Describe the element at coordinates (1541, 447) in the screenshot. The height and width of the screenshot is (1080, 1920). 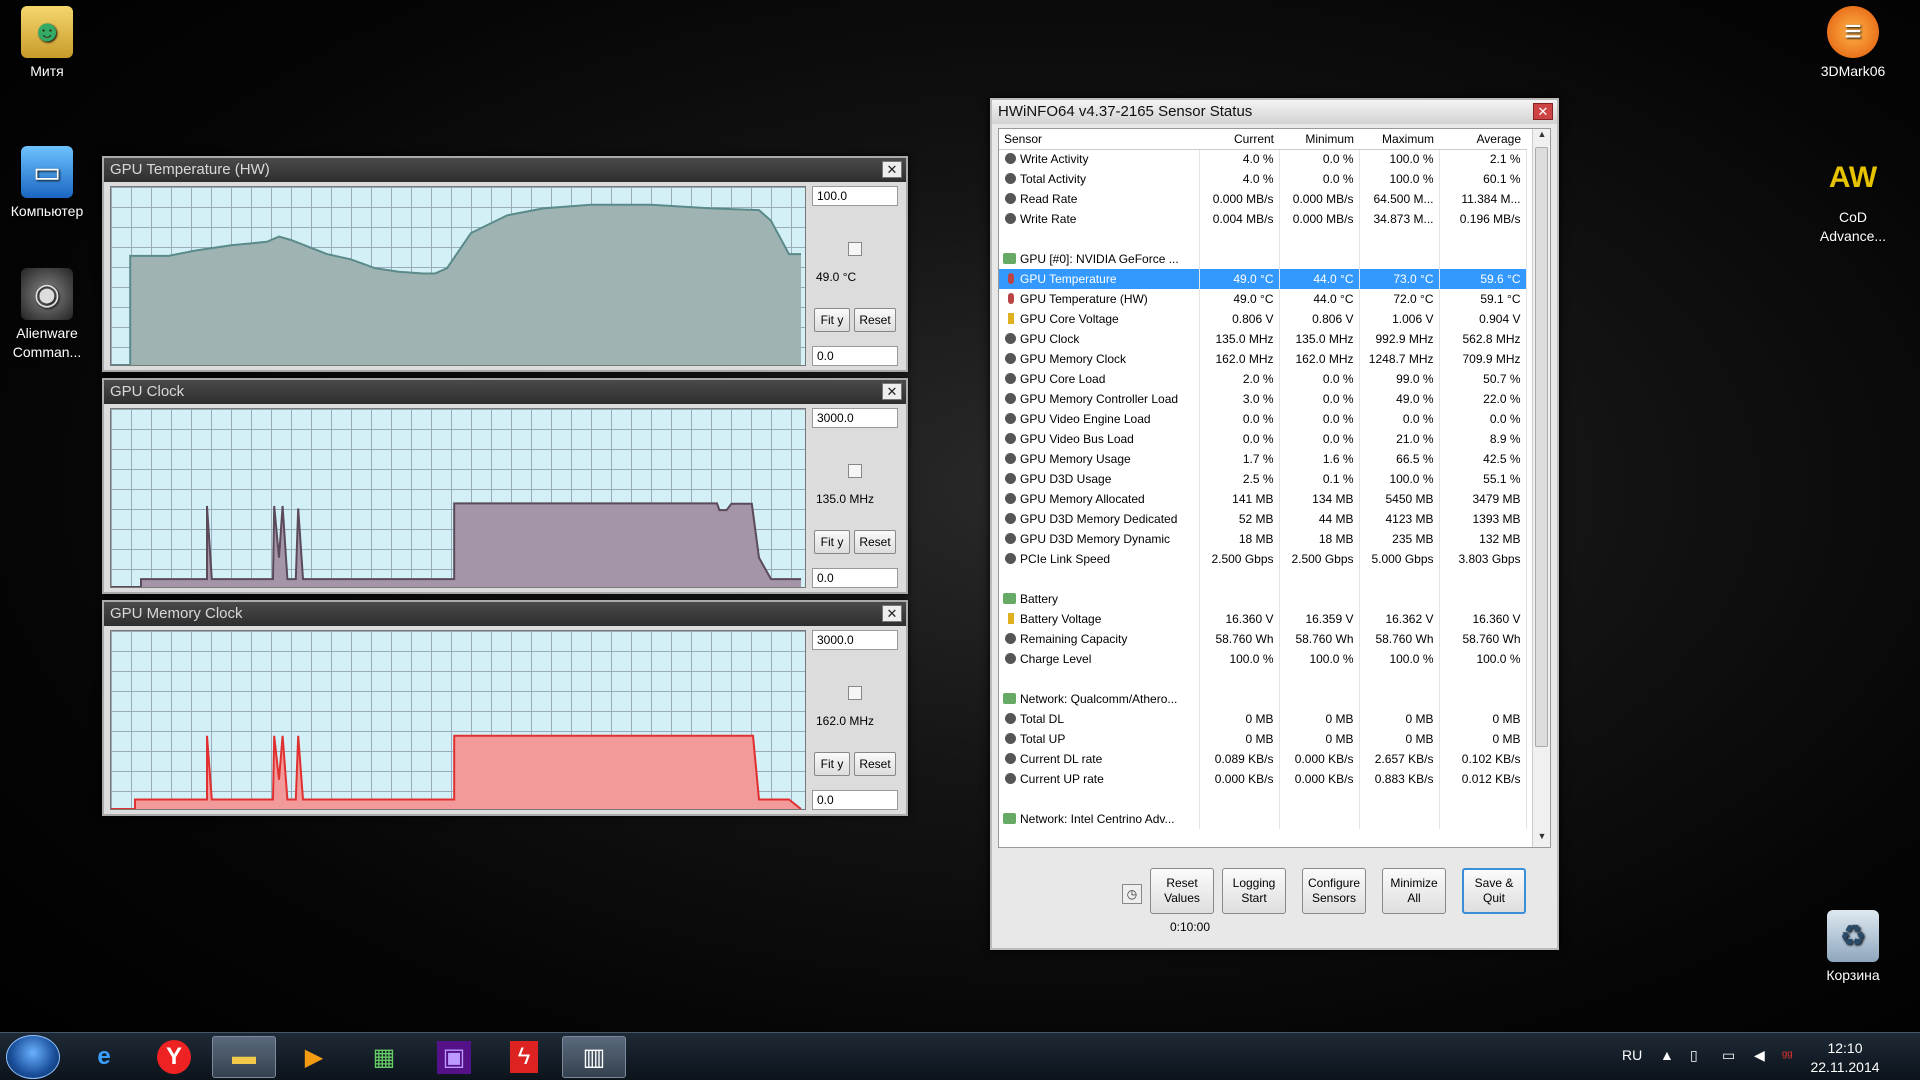
I see `scrollbar-thumb` at that location.